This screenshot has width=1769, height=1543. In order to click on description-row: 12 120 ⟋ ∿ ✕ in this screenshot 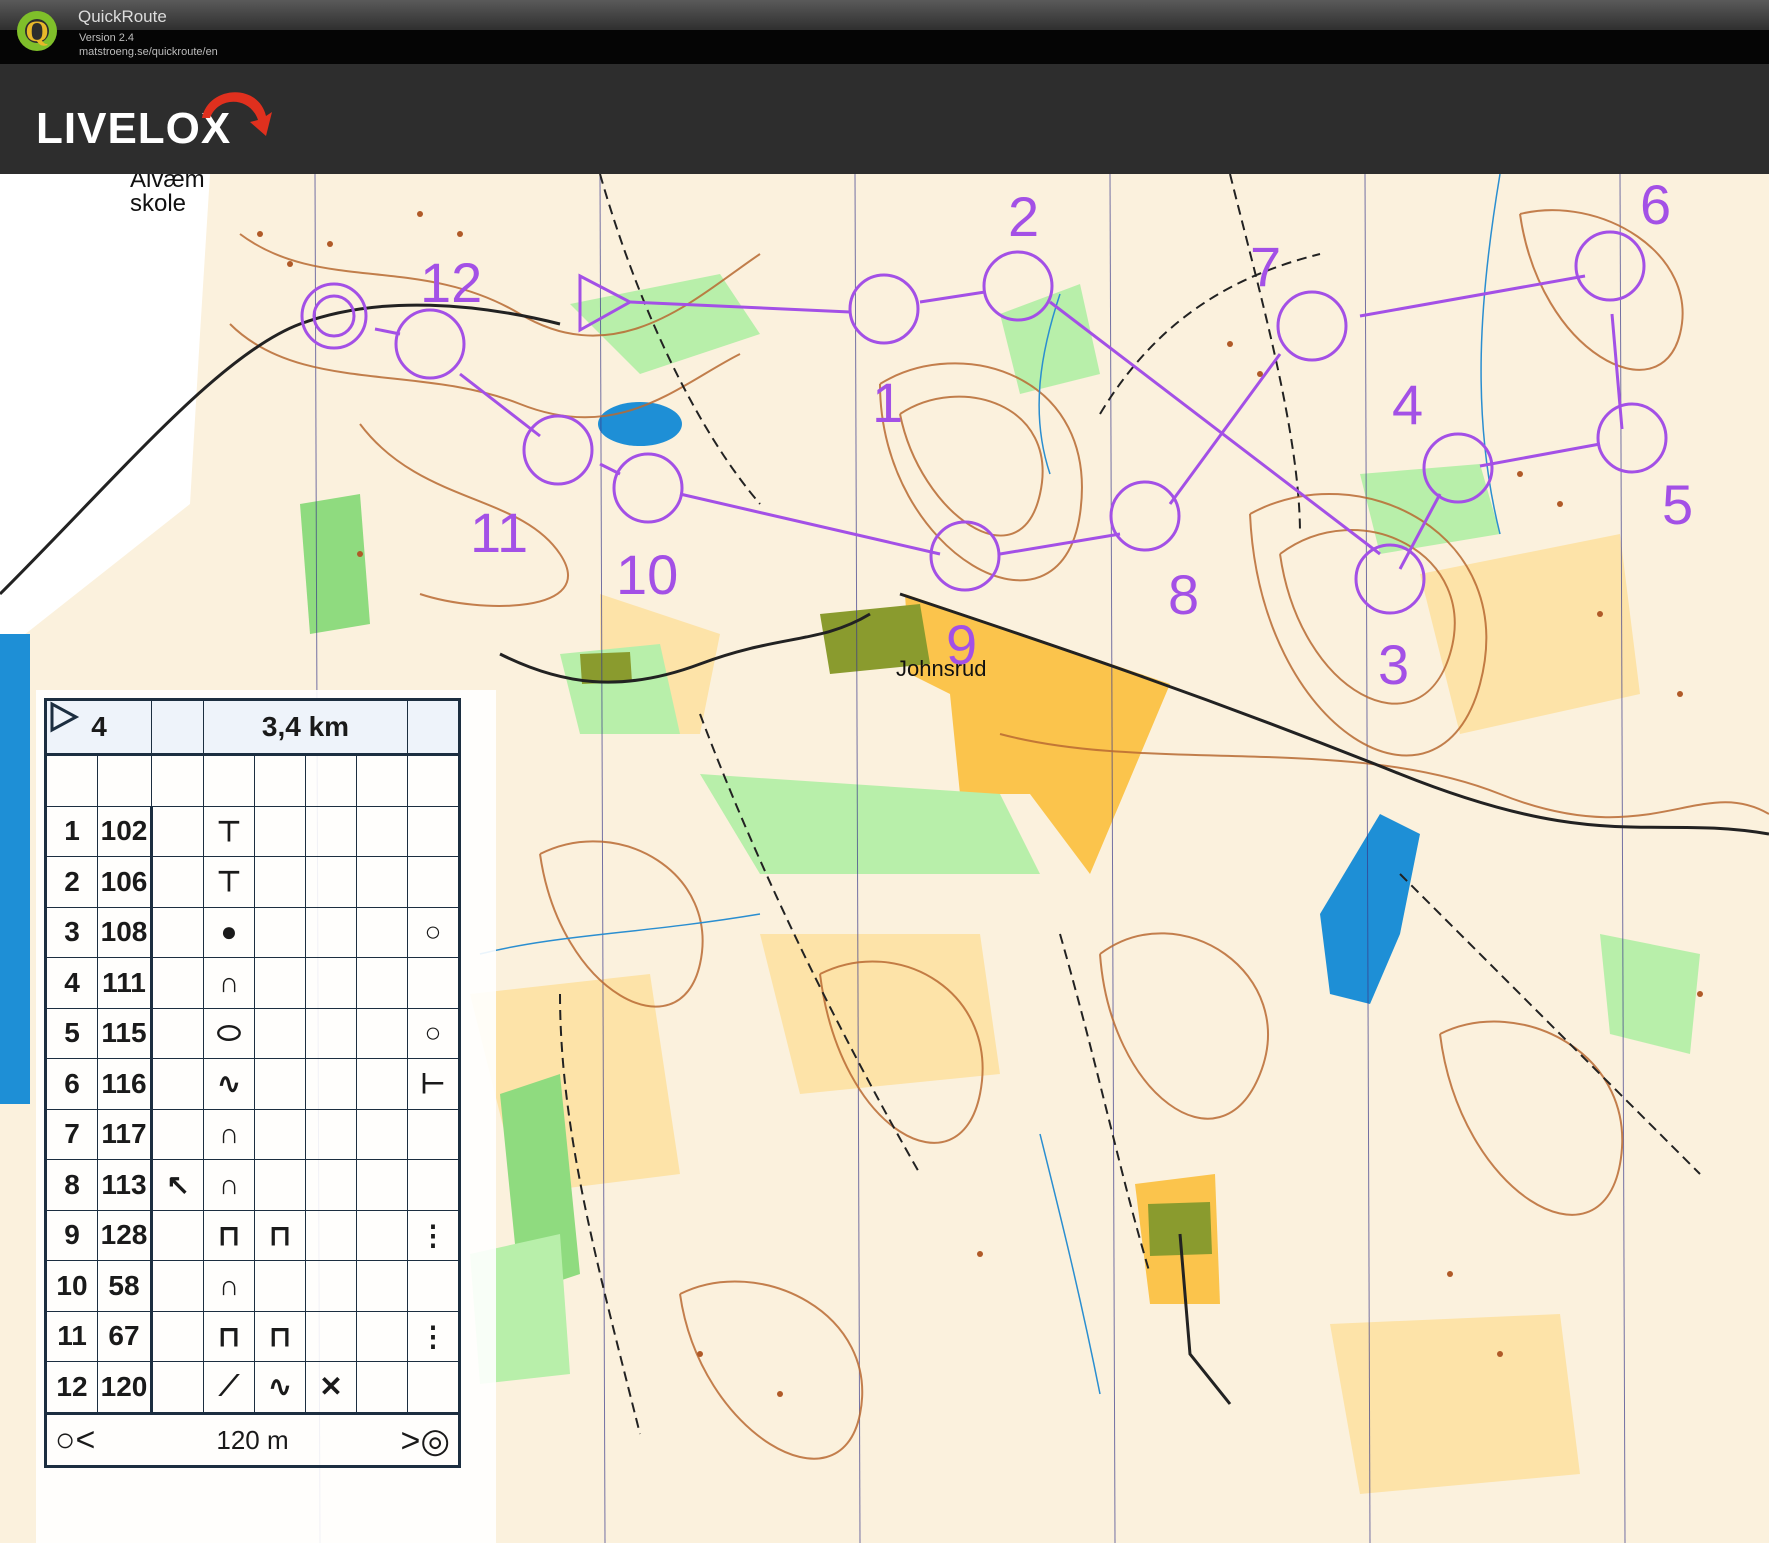, I will do `click(252, 1387)`.